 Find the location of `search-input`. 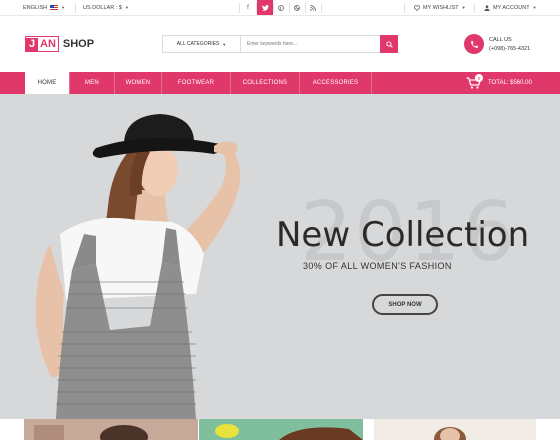

search-input is located at coordinates (310, 44).